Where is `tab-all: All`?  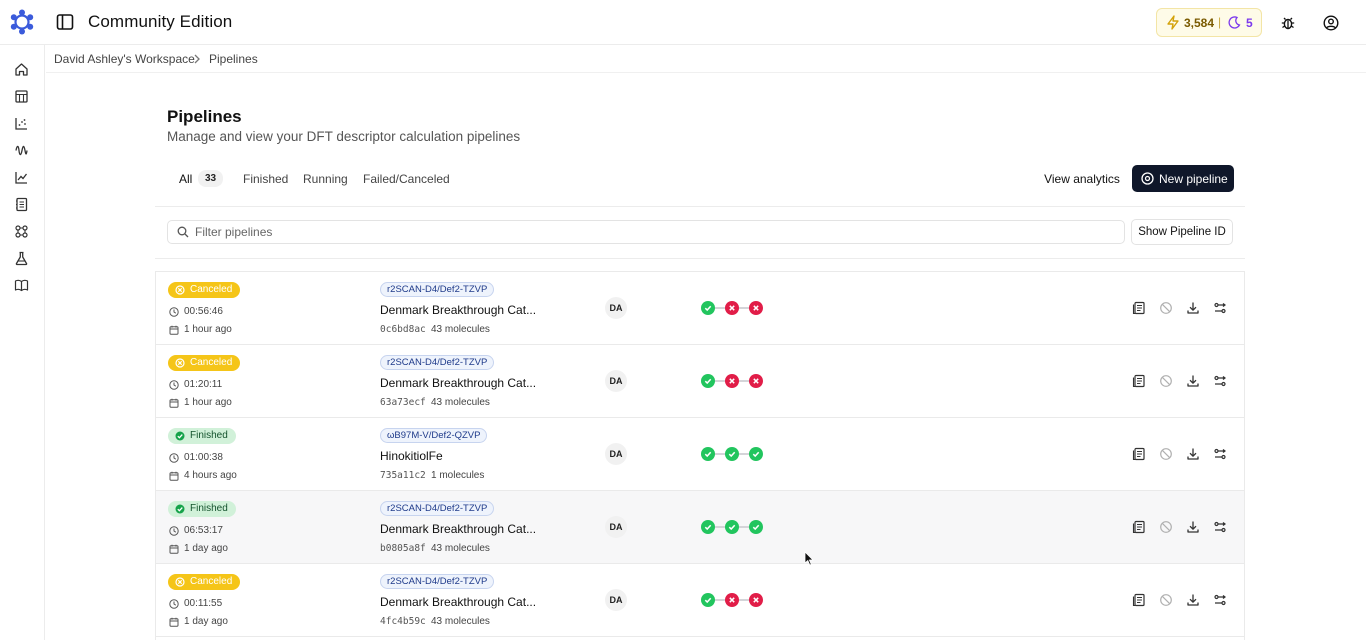
tab-all: All is located at coordinates (185, 179).